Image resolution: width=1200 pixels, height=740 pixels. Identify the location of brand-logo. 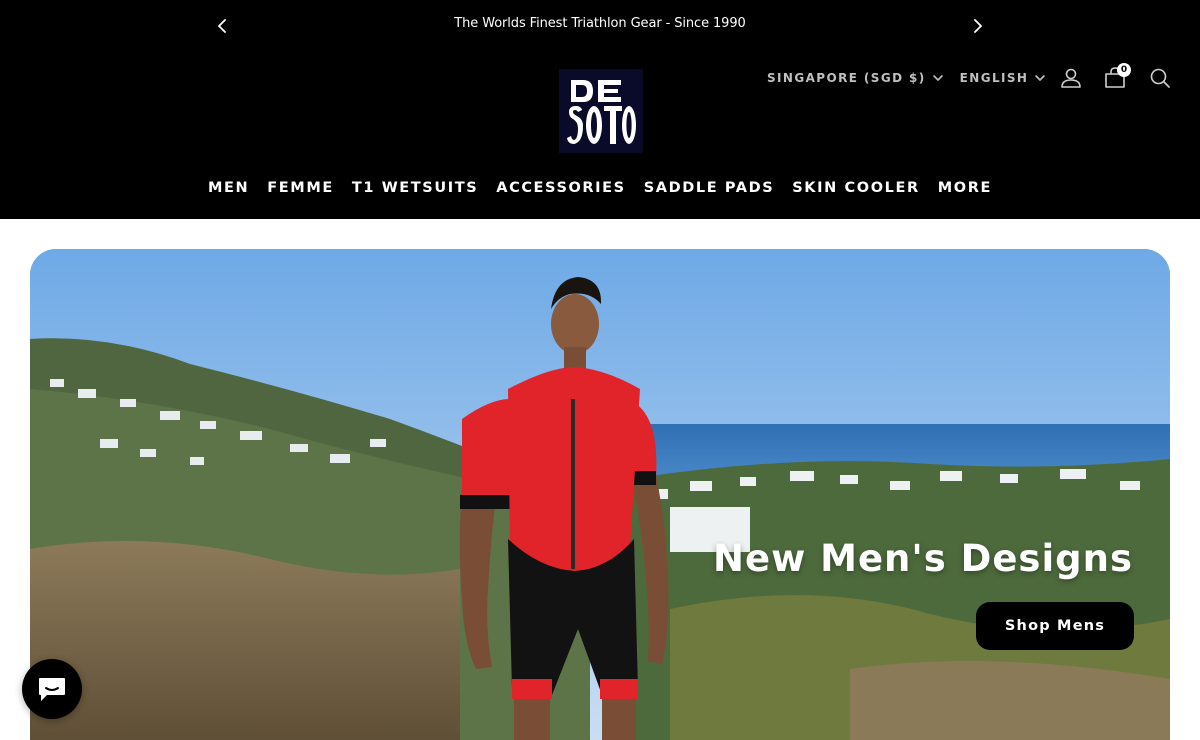
(601, 111).